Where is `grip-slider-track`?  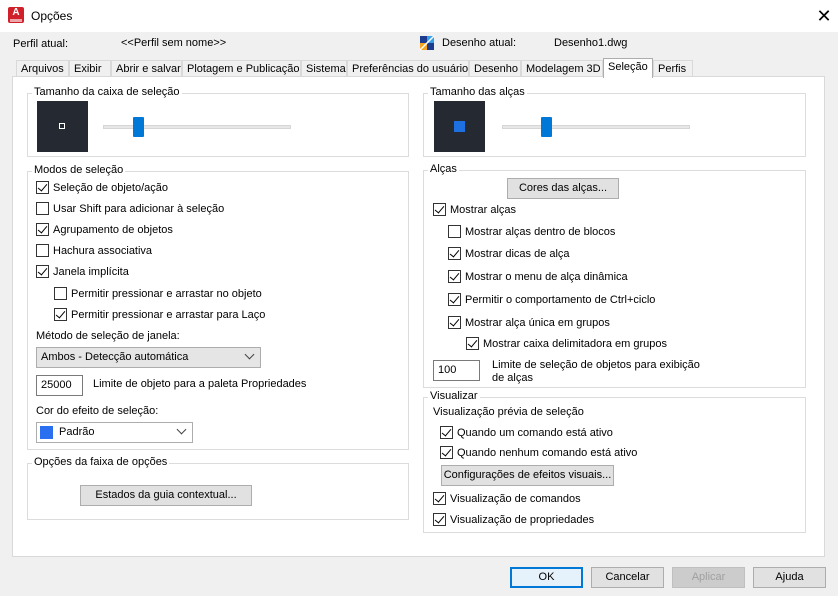 grip-slider-track is located at coordinates (596, 127).